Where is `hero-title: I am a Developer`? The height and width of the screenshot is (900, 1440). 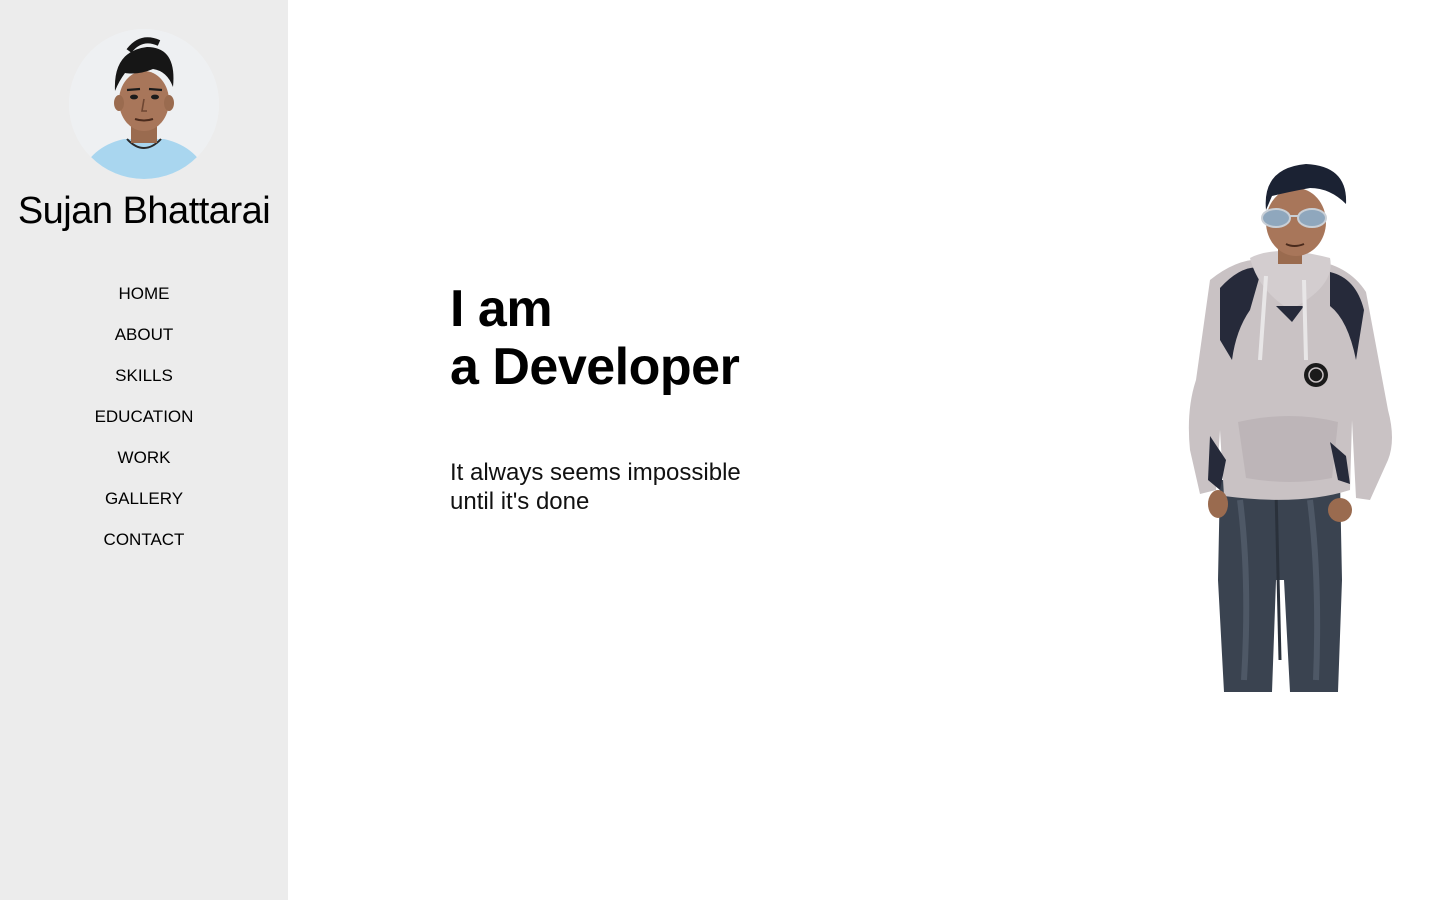 hero-title: I am a Developer is located at coordinates (595, 338).